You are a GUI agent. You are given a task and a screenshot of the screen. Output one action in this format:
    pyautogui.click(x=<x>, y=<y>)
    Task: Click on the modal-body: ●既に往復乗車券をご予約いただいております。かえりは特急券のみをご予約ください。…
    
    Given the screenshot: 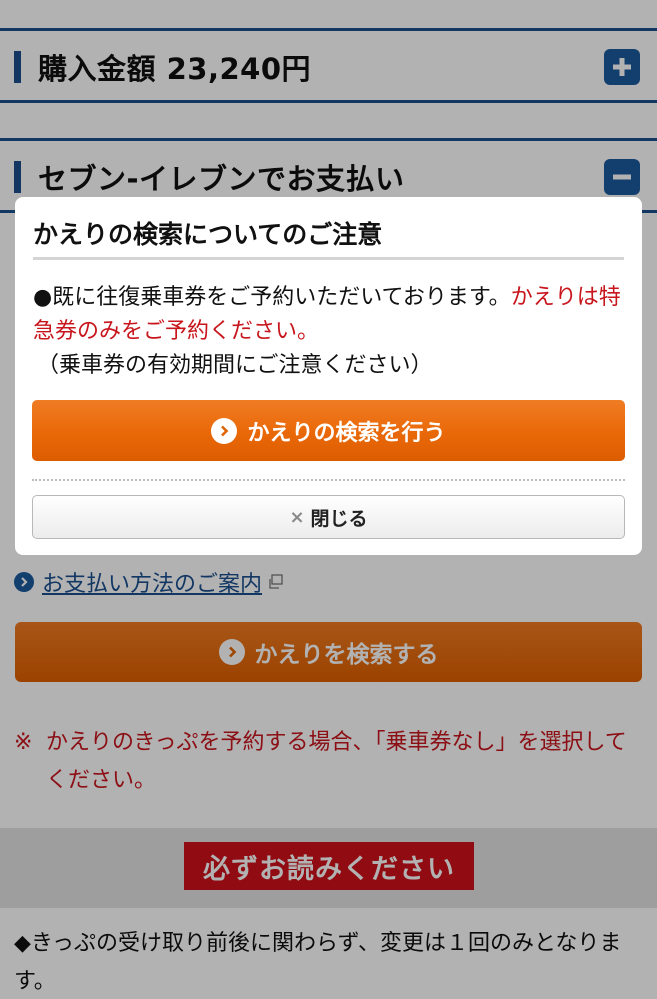 What is the action you would take?
    pyautogui.click(x=333, y=332)
    